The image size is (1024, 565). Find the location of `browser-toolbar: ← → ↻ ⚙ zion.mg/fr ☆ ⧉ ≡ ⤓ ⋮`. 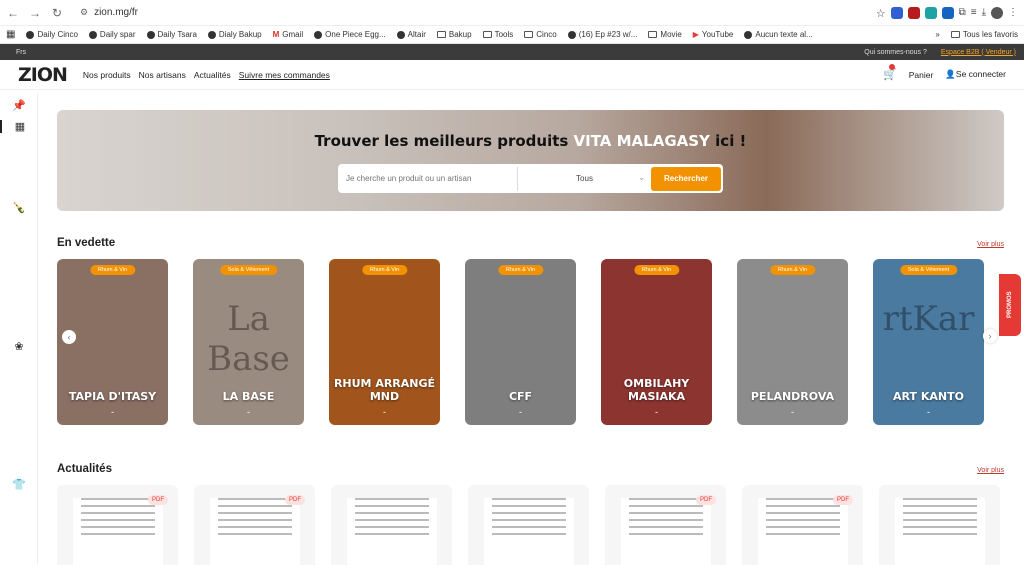

browser-toolbar: ← → ↻ ⚙ zion.mg/fr ☆ ⧉ ≡ ⤓ ⋮ is located at coordinates (512, 13).